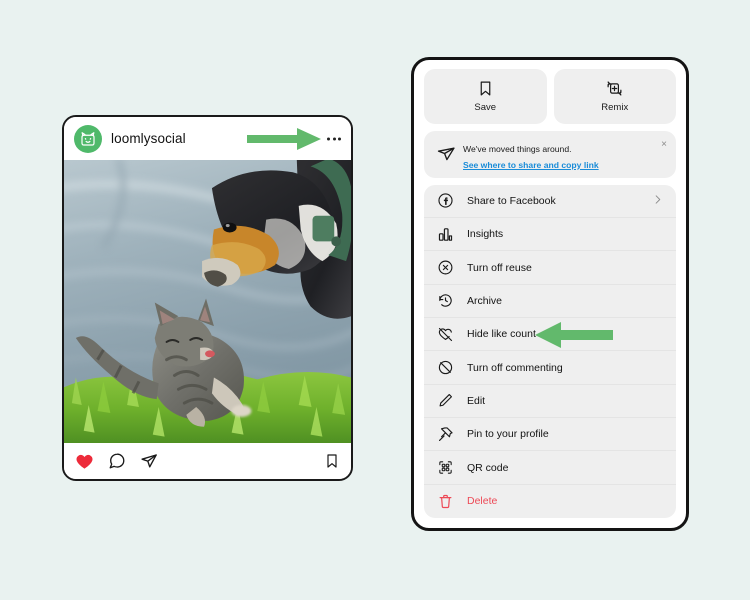  Describe the element at coordinates (614, 88) in the screenshot. I see `remix-loop-icon` at that location.